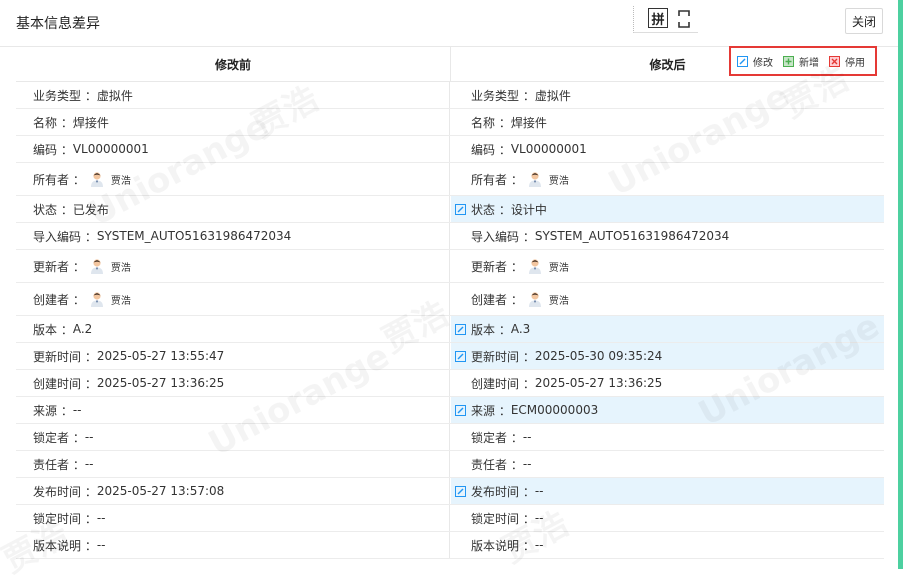 Image resolution: width=903 pixels, height=582 pixels. I want to click on before-cell: 责任者 ： --, so click(233, 464).